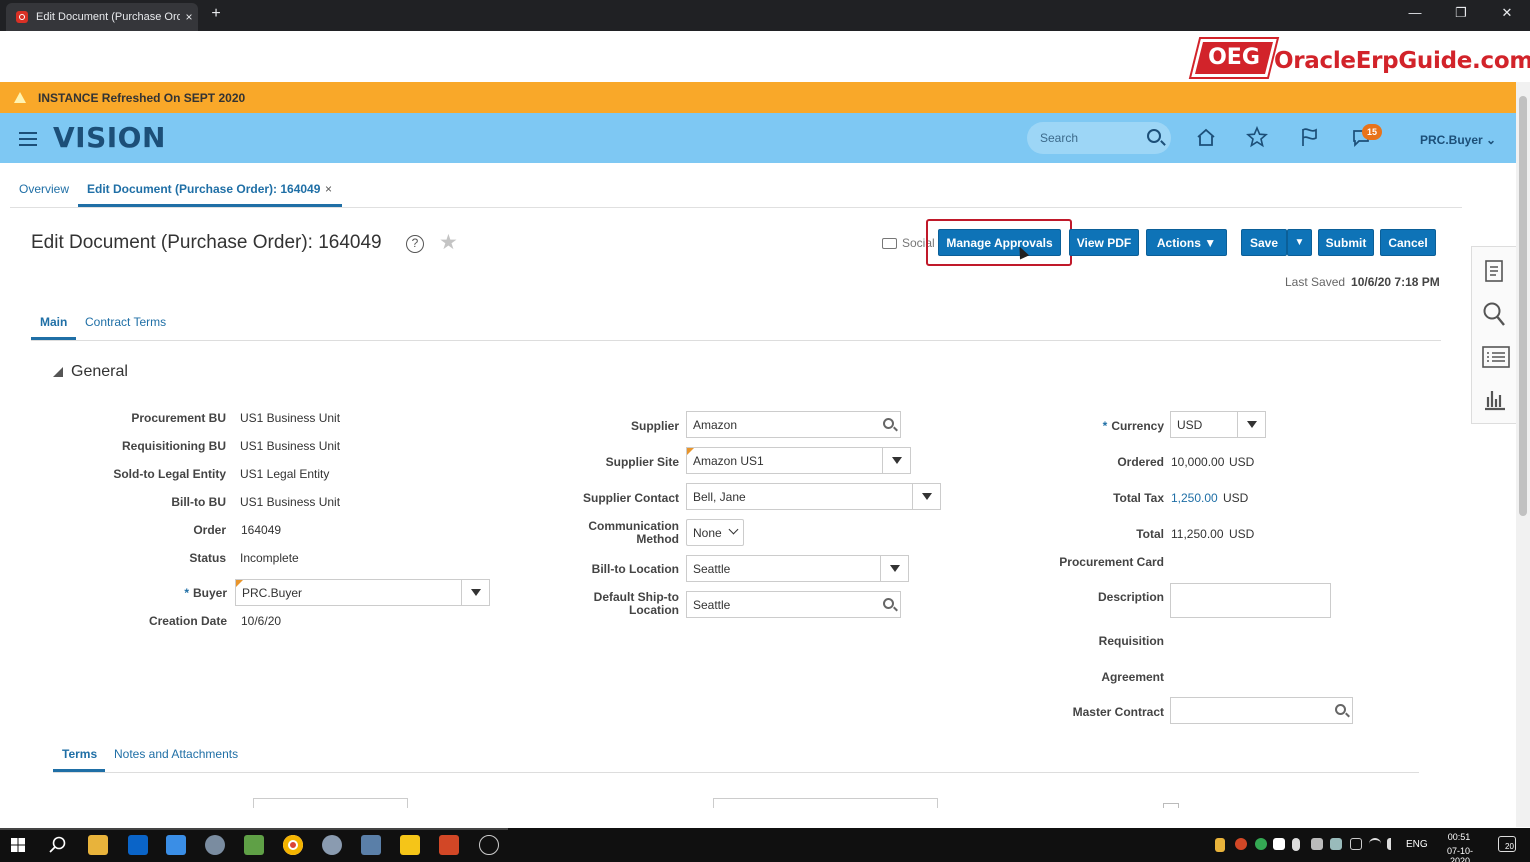  I want to click on cancel-button: Cancel, so click(1408, 242).